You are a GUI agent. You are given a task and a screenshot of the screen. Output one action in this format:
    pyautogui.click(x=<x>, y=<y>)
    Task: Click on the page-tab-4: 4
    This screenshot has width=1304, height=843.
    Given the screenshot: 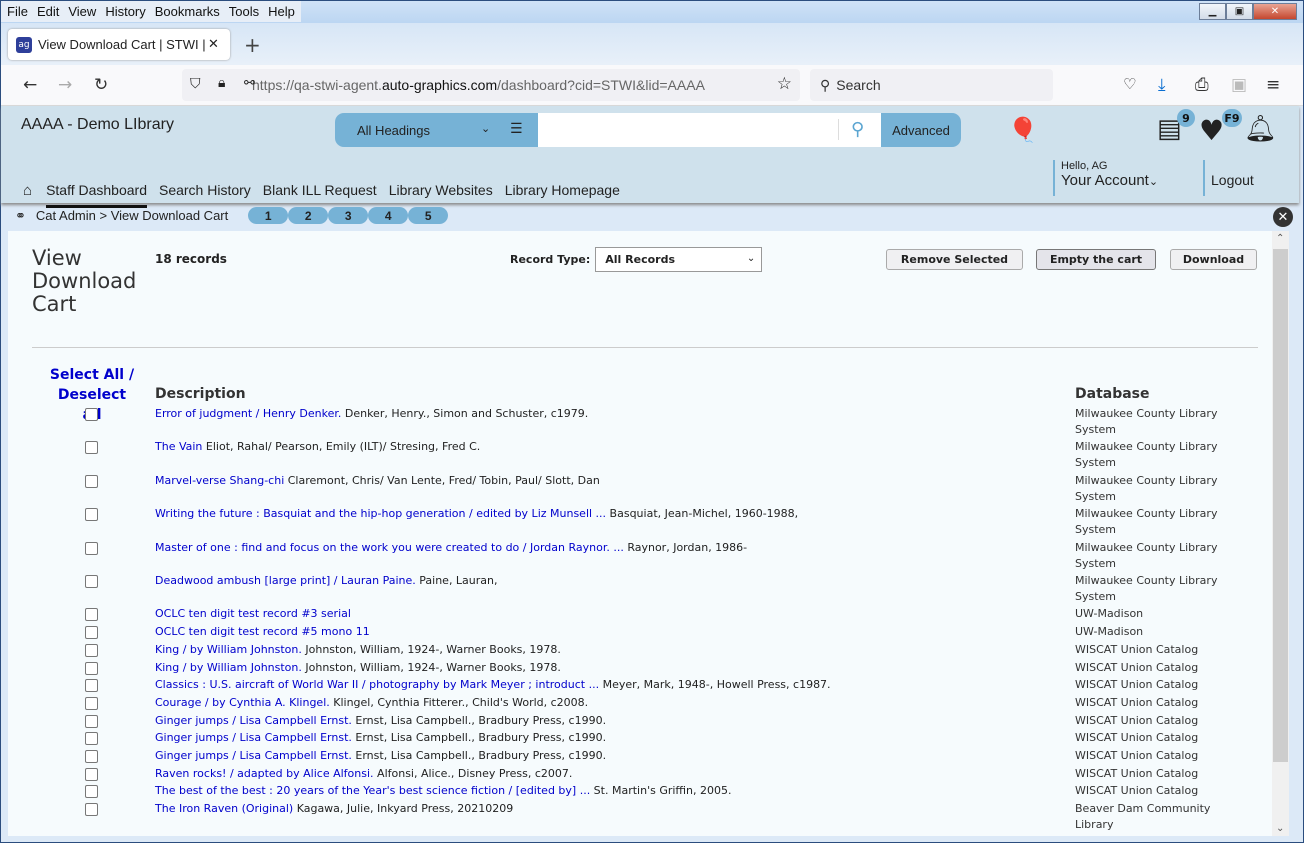 What is the action you would take?
    pyautogui.click(x=388, y=215)
    